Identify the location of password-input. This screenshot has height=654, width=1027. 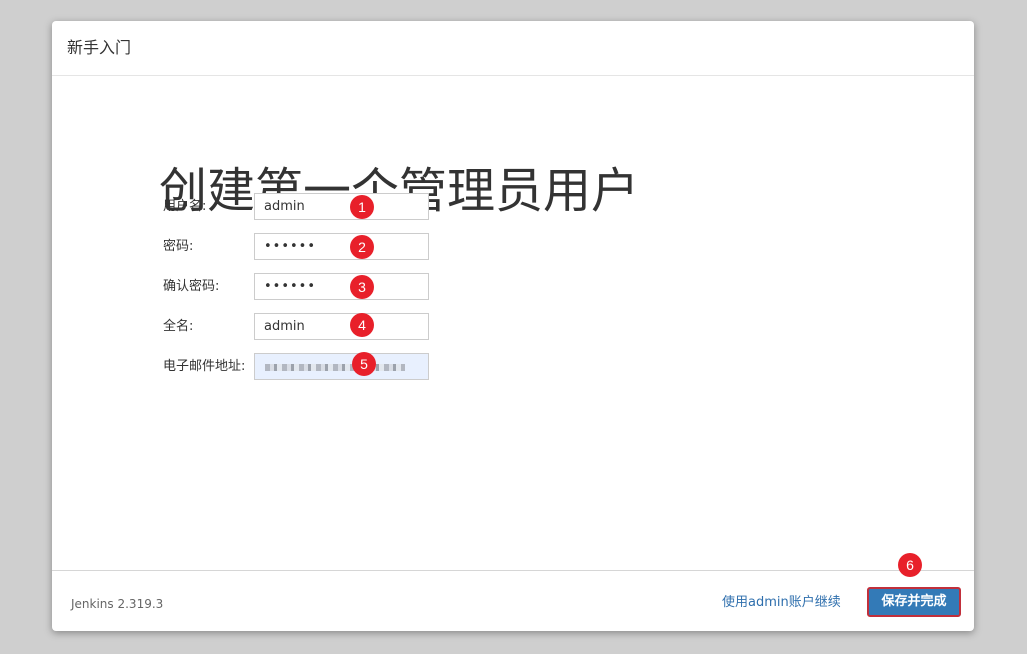
(341, 246).